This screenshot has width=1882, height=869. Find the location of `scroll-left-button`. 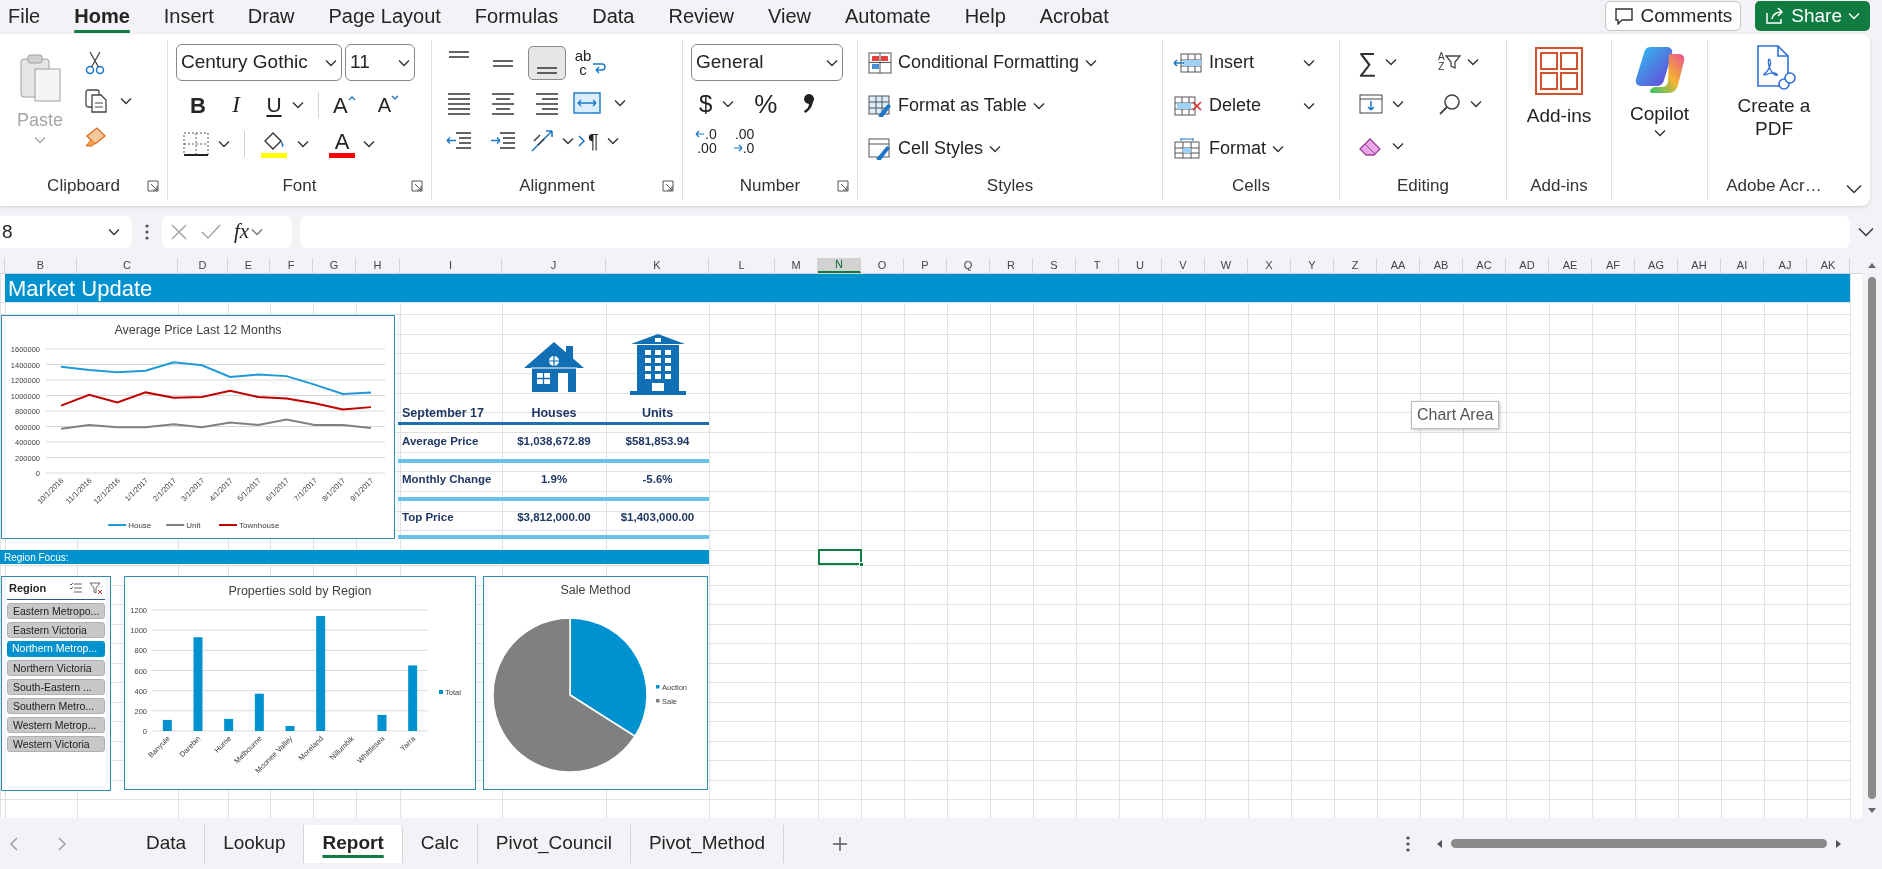

scroll-left-button is located at coordinates (1439, 843).